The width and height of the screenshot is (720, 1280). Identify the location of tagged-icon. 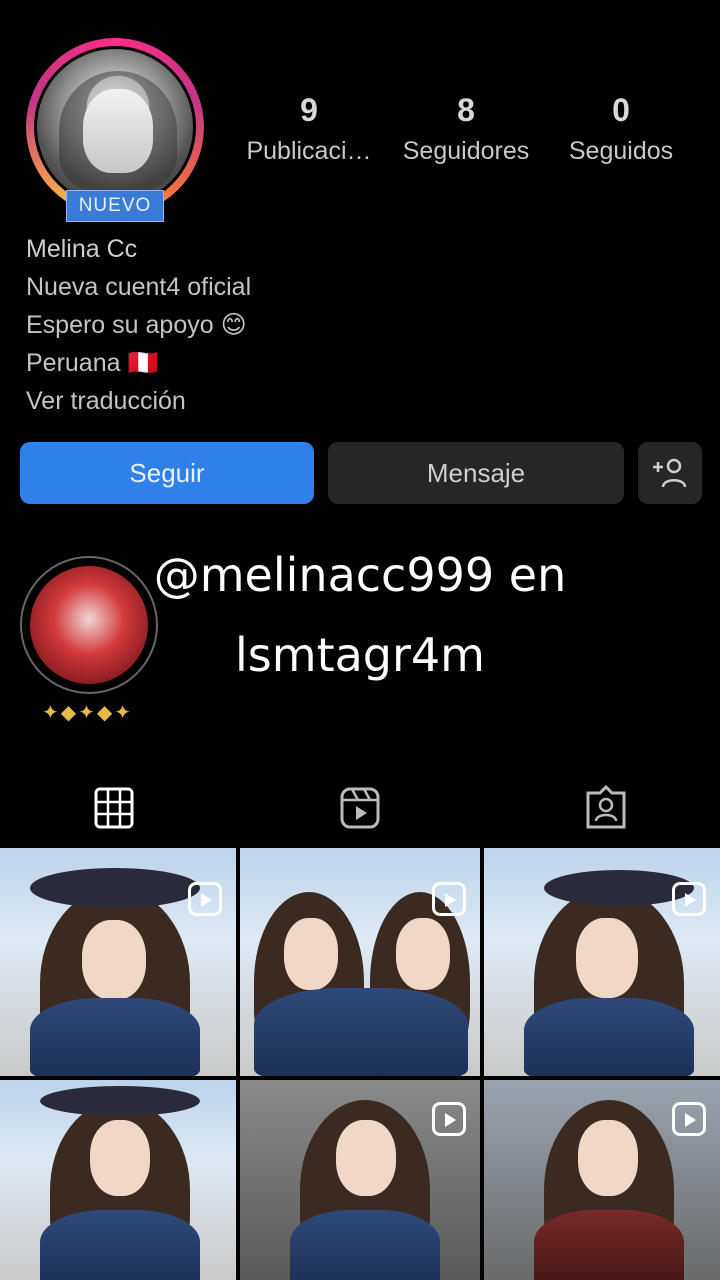
(606, 806).